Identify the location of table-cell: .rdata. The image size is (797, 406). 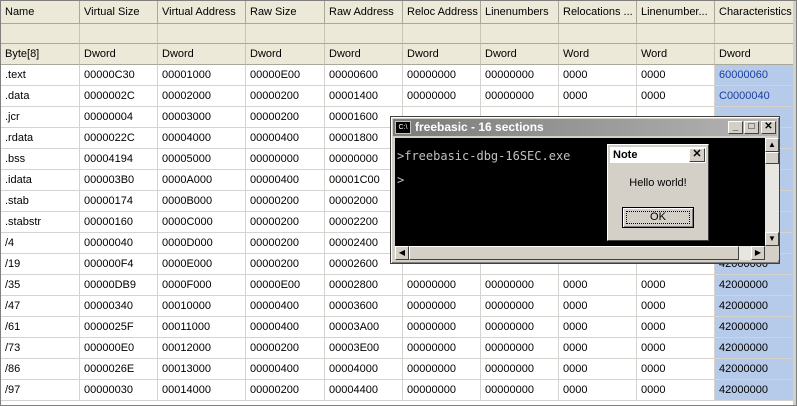
(40, 138).